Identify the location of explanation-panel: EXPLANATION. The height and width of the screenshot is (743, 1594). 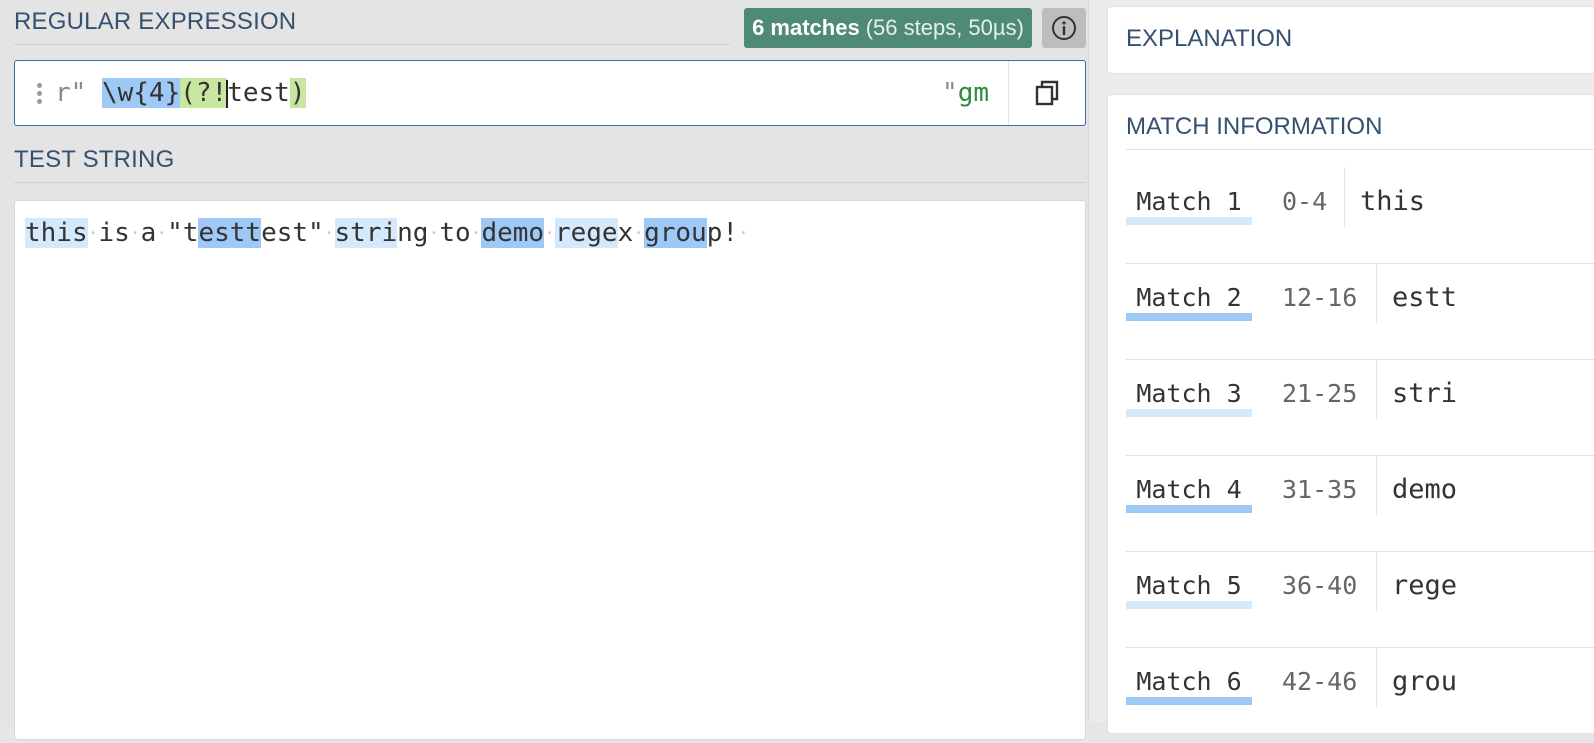
(1350, 40).